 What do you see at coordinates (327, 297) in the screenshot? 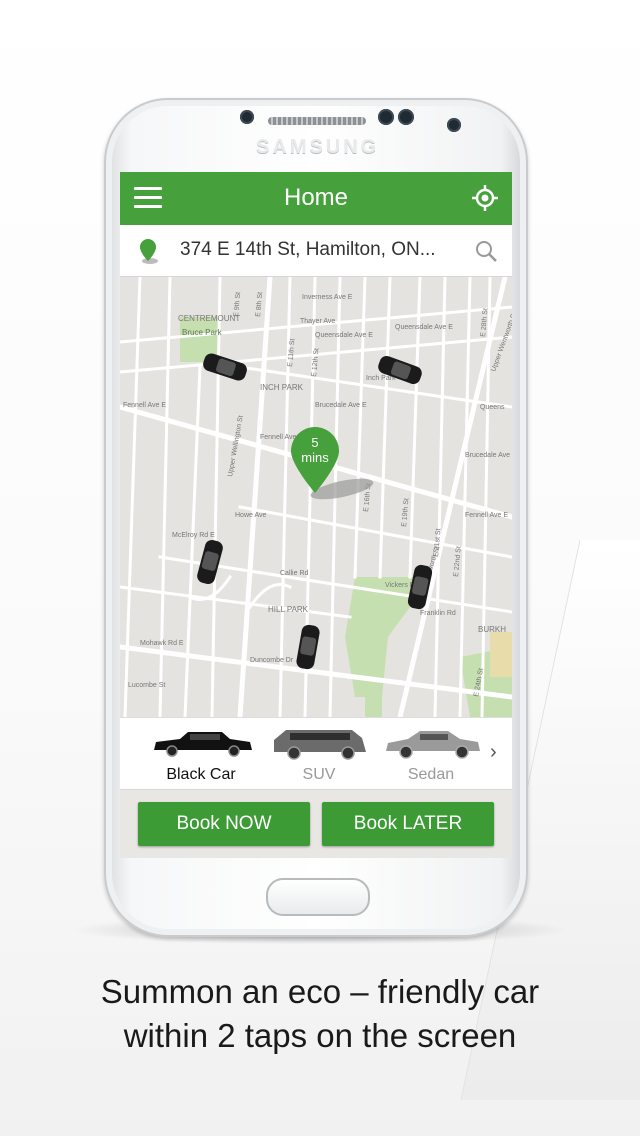
I see `map-label: Inverness Ave E` at bounding box center [327, 297].